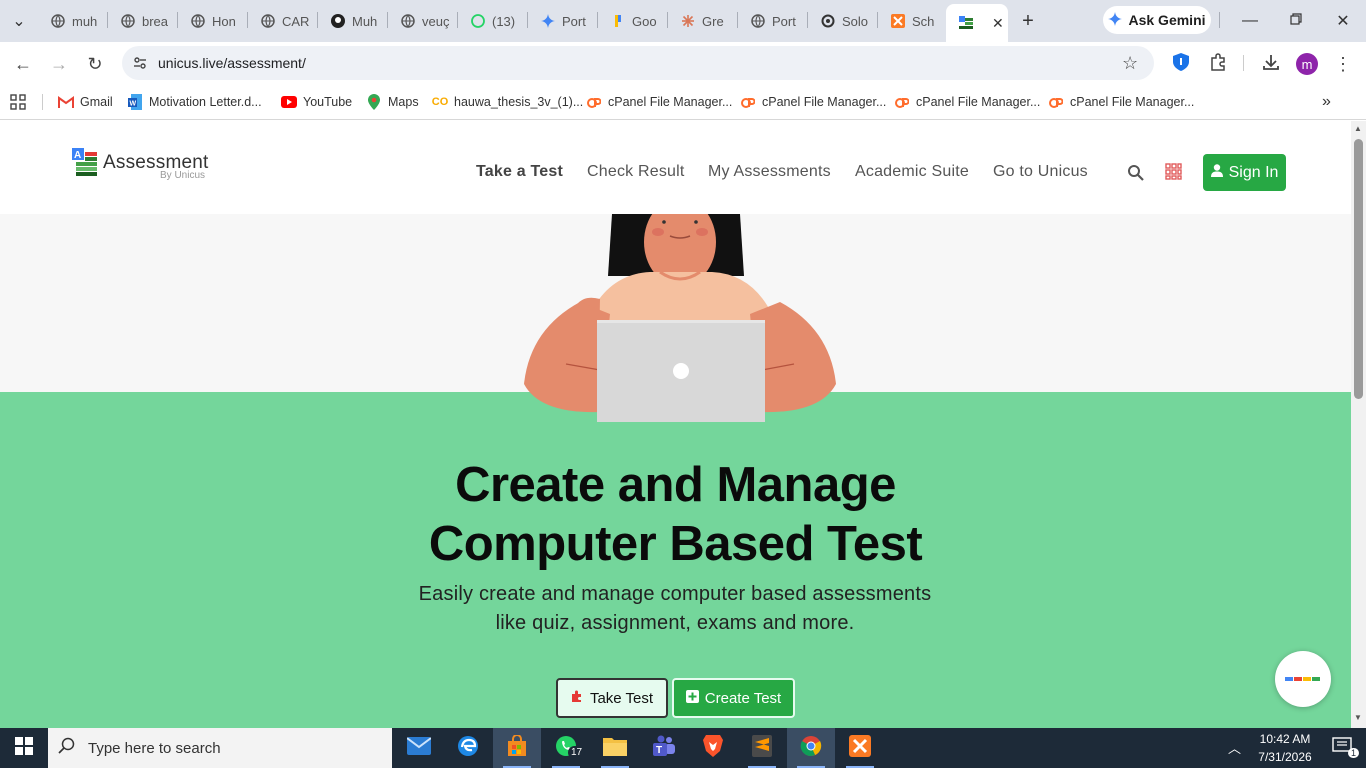  What do you see at coordinates (636, 172) in the screenshot?
I see `nav-check-result: Check Result` at bounding box center [636, 172].